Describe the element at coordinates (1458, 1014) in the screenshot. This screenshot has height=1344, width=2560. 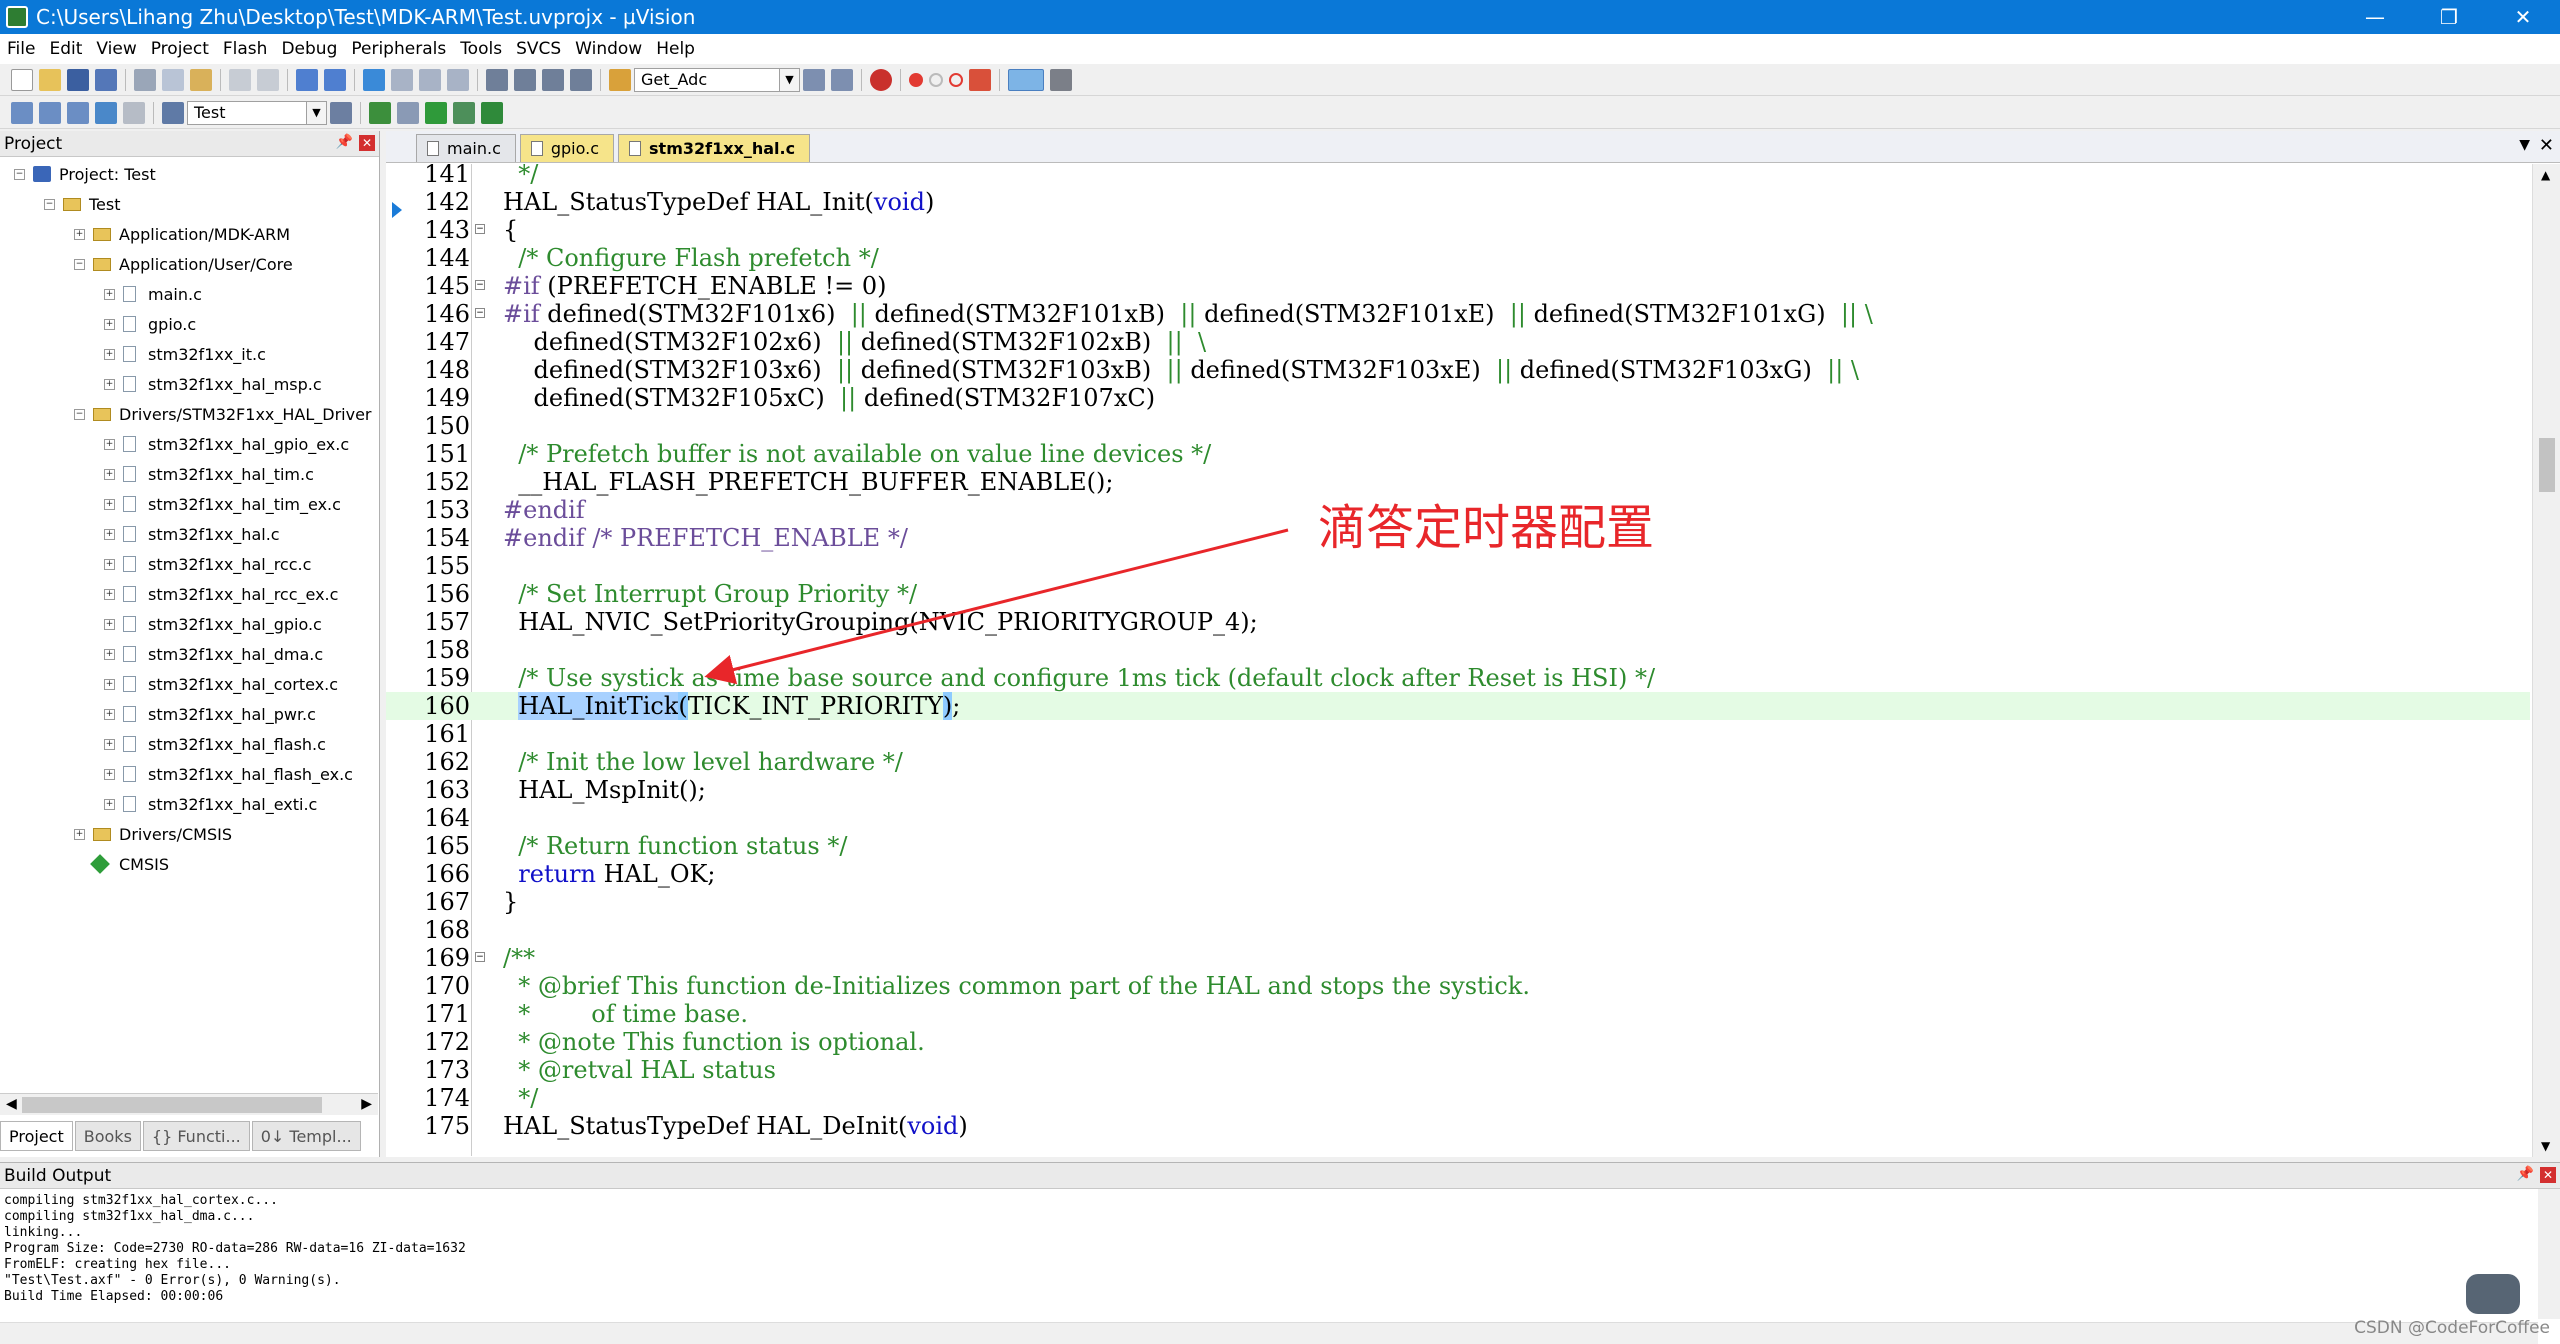
I see `code-line: 171 * of time base.` at that location.